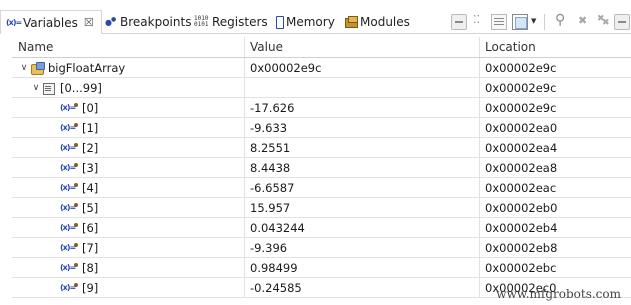 The width and height of the screenshot is (631, 305). Describe the element at coordinates (361, 127) in the screenshot. I see `value-cell: -9.633` at that location.